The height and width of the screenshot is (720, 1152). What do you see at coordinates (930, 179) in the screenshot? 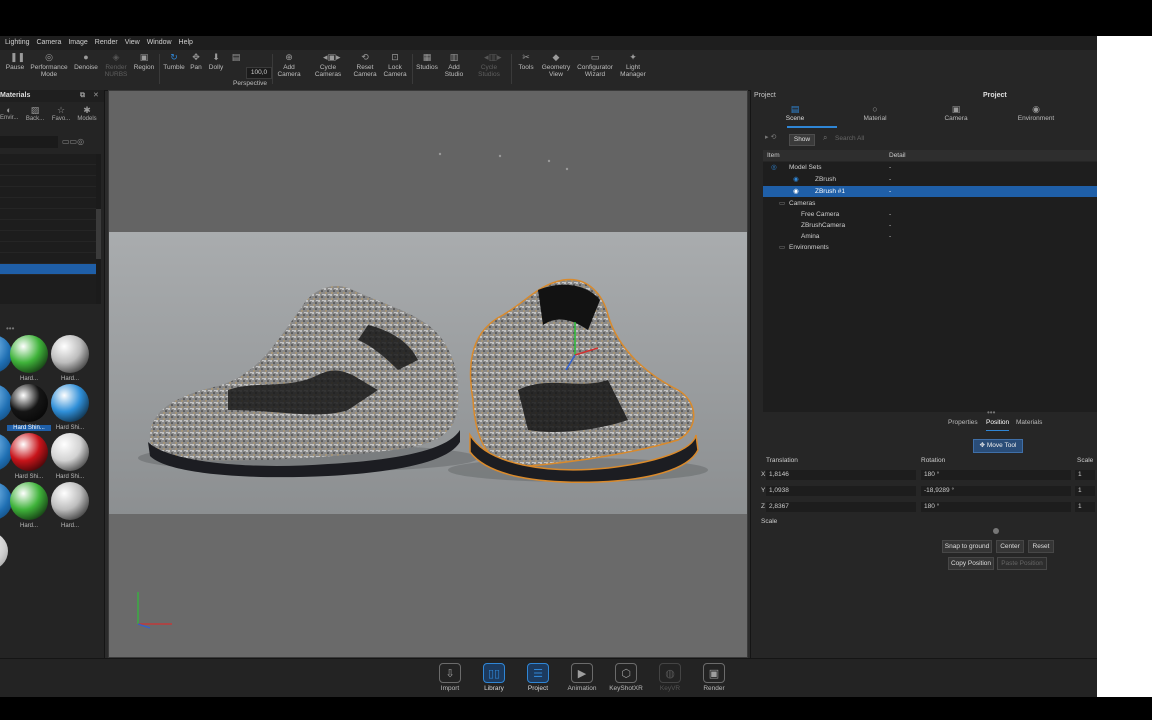
I see `tree-item-zbrush: ◉ ZBrush -` at bounding box center [930, 179].